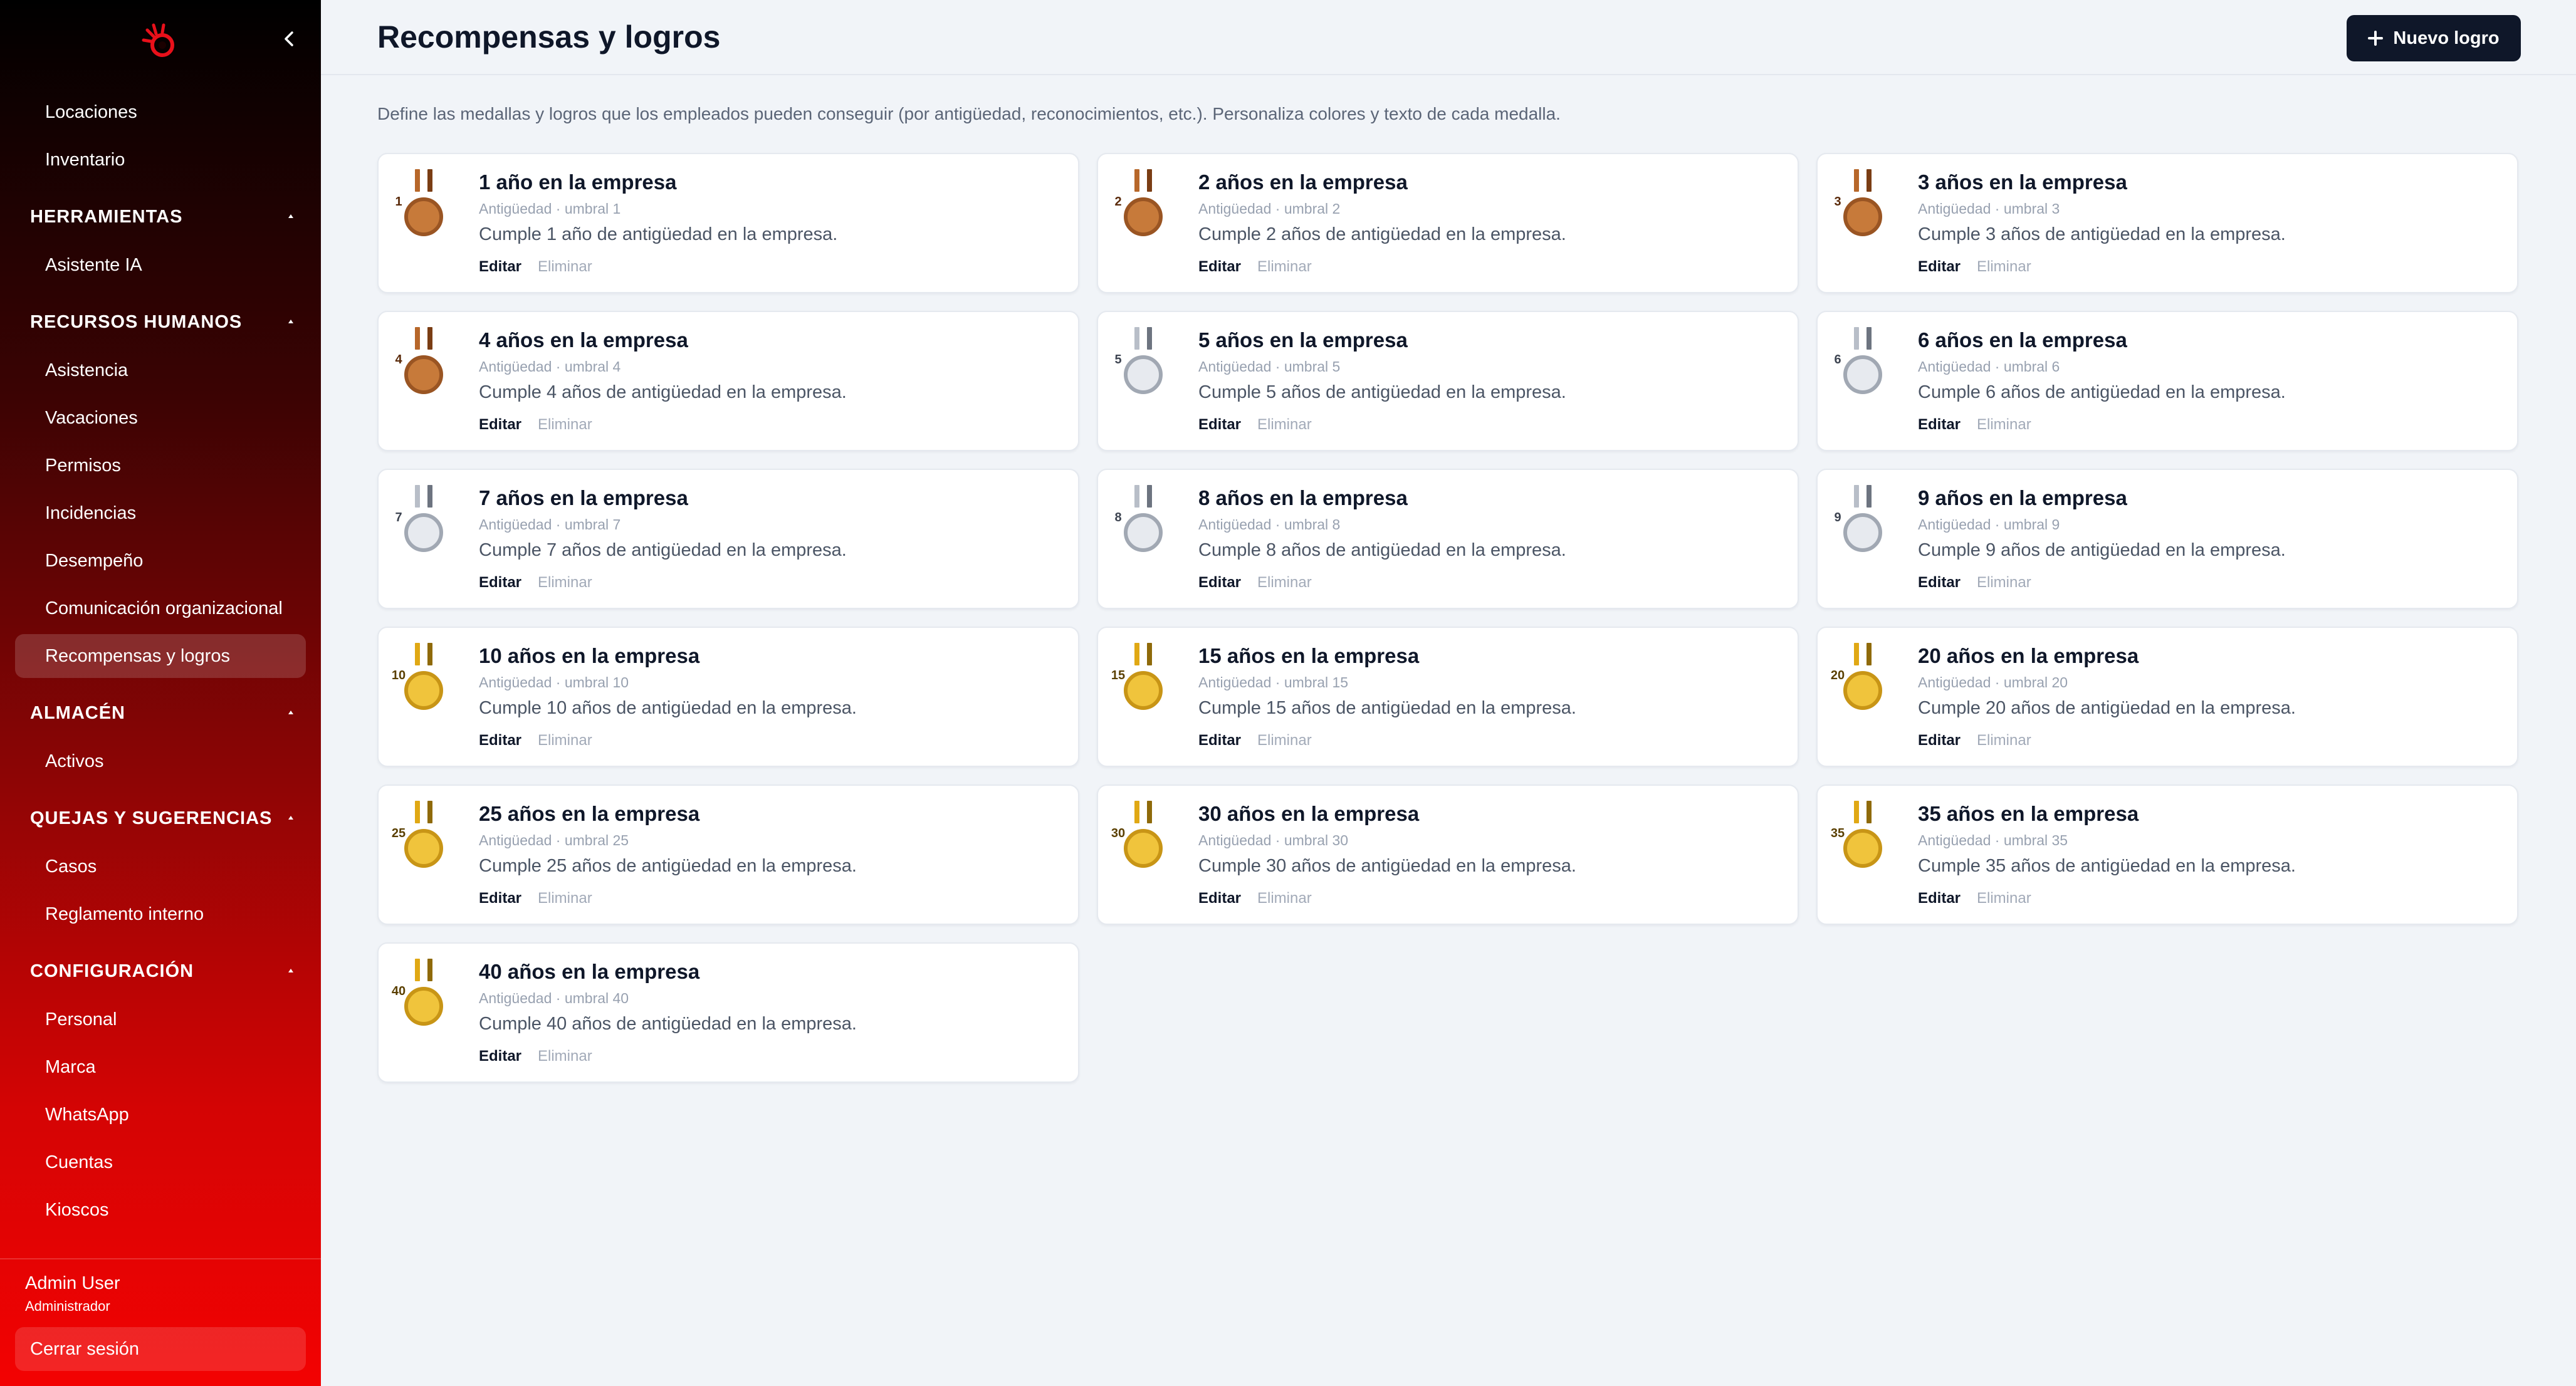  Describe the element at coordinates (160, 561) in the screenshot. I see `sidebar-item-desempeno: Desempeño` at that location.